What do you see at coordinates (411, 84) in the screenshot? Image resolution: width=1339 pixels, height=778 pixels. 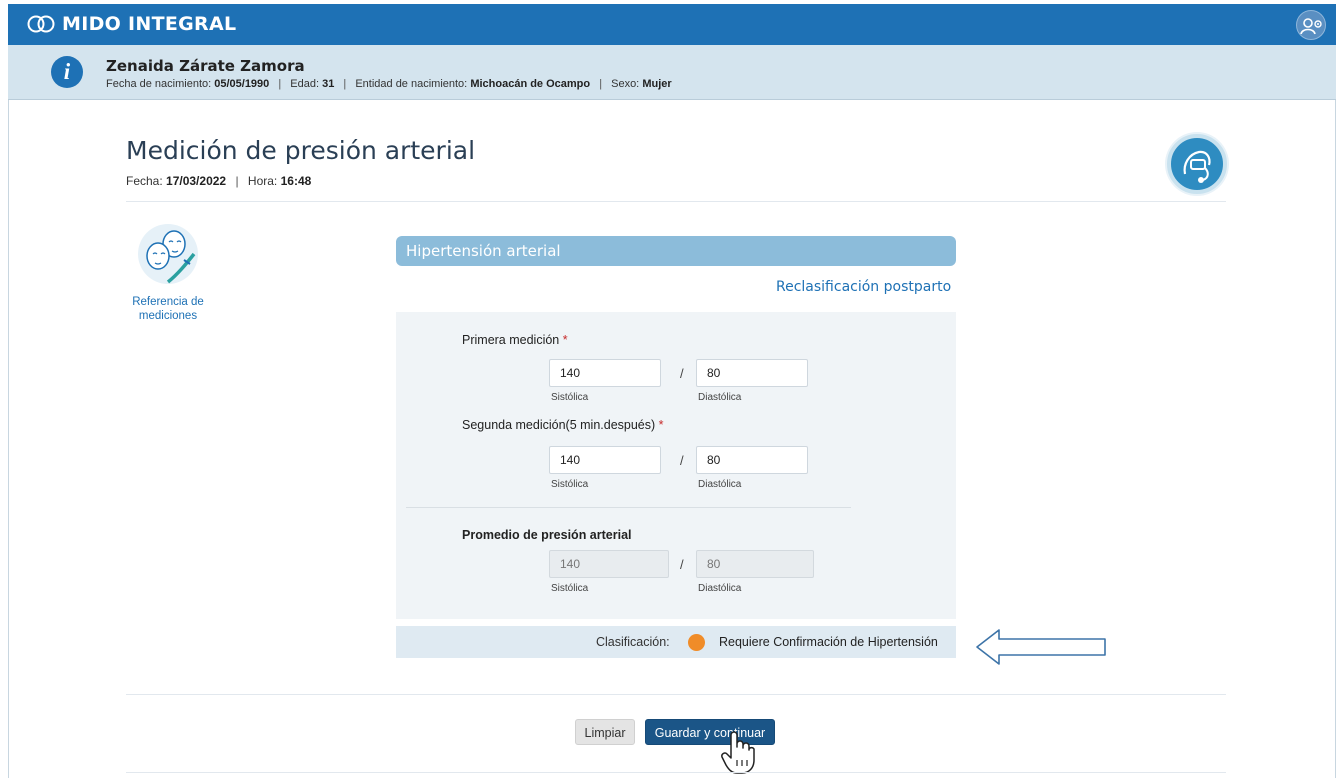 I see `birth-state-label: Entidad de nacimiento:` at bounding box center [411, 84].